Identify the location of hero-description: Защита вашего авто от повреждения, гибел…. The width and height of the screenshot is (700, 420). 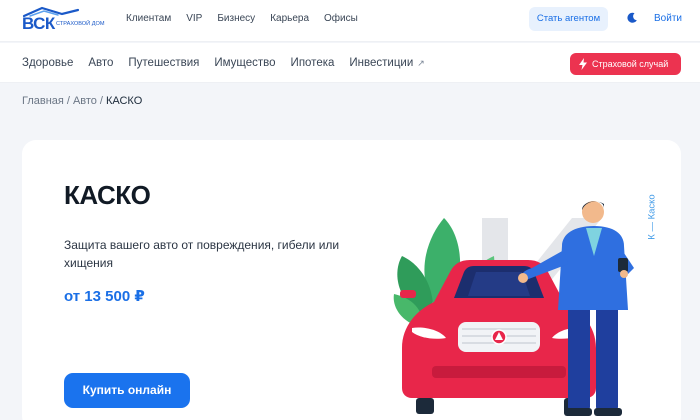
(202, 254).